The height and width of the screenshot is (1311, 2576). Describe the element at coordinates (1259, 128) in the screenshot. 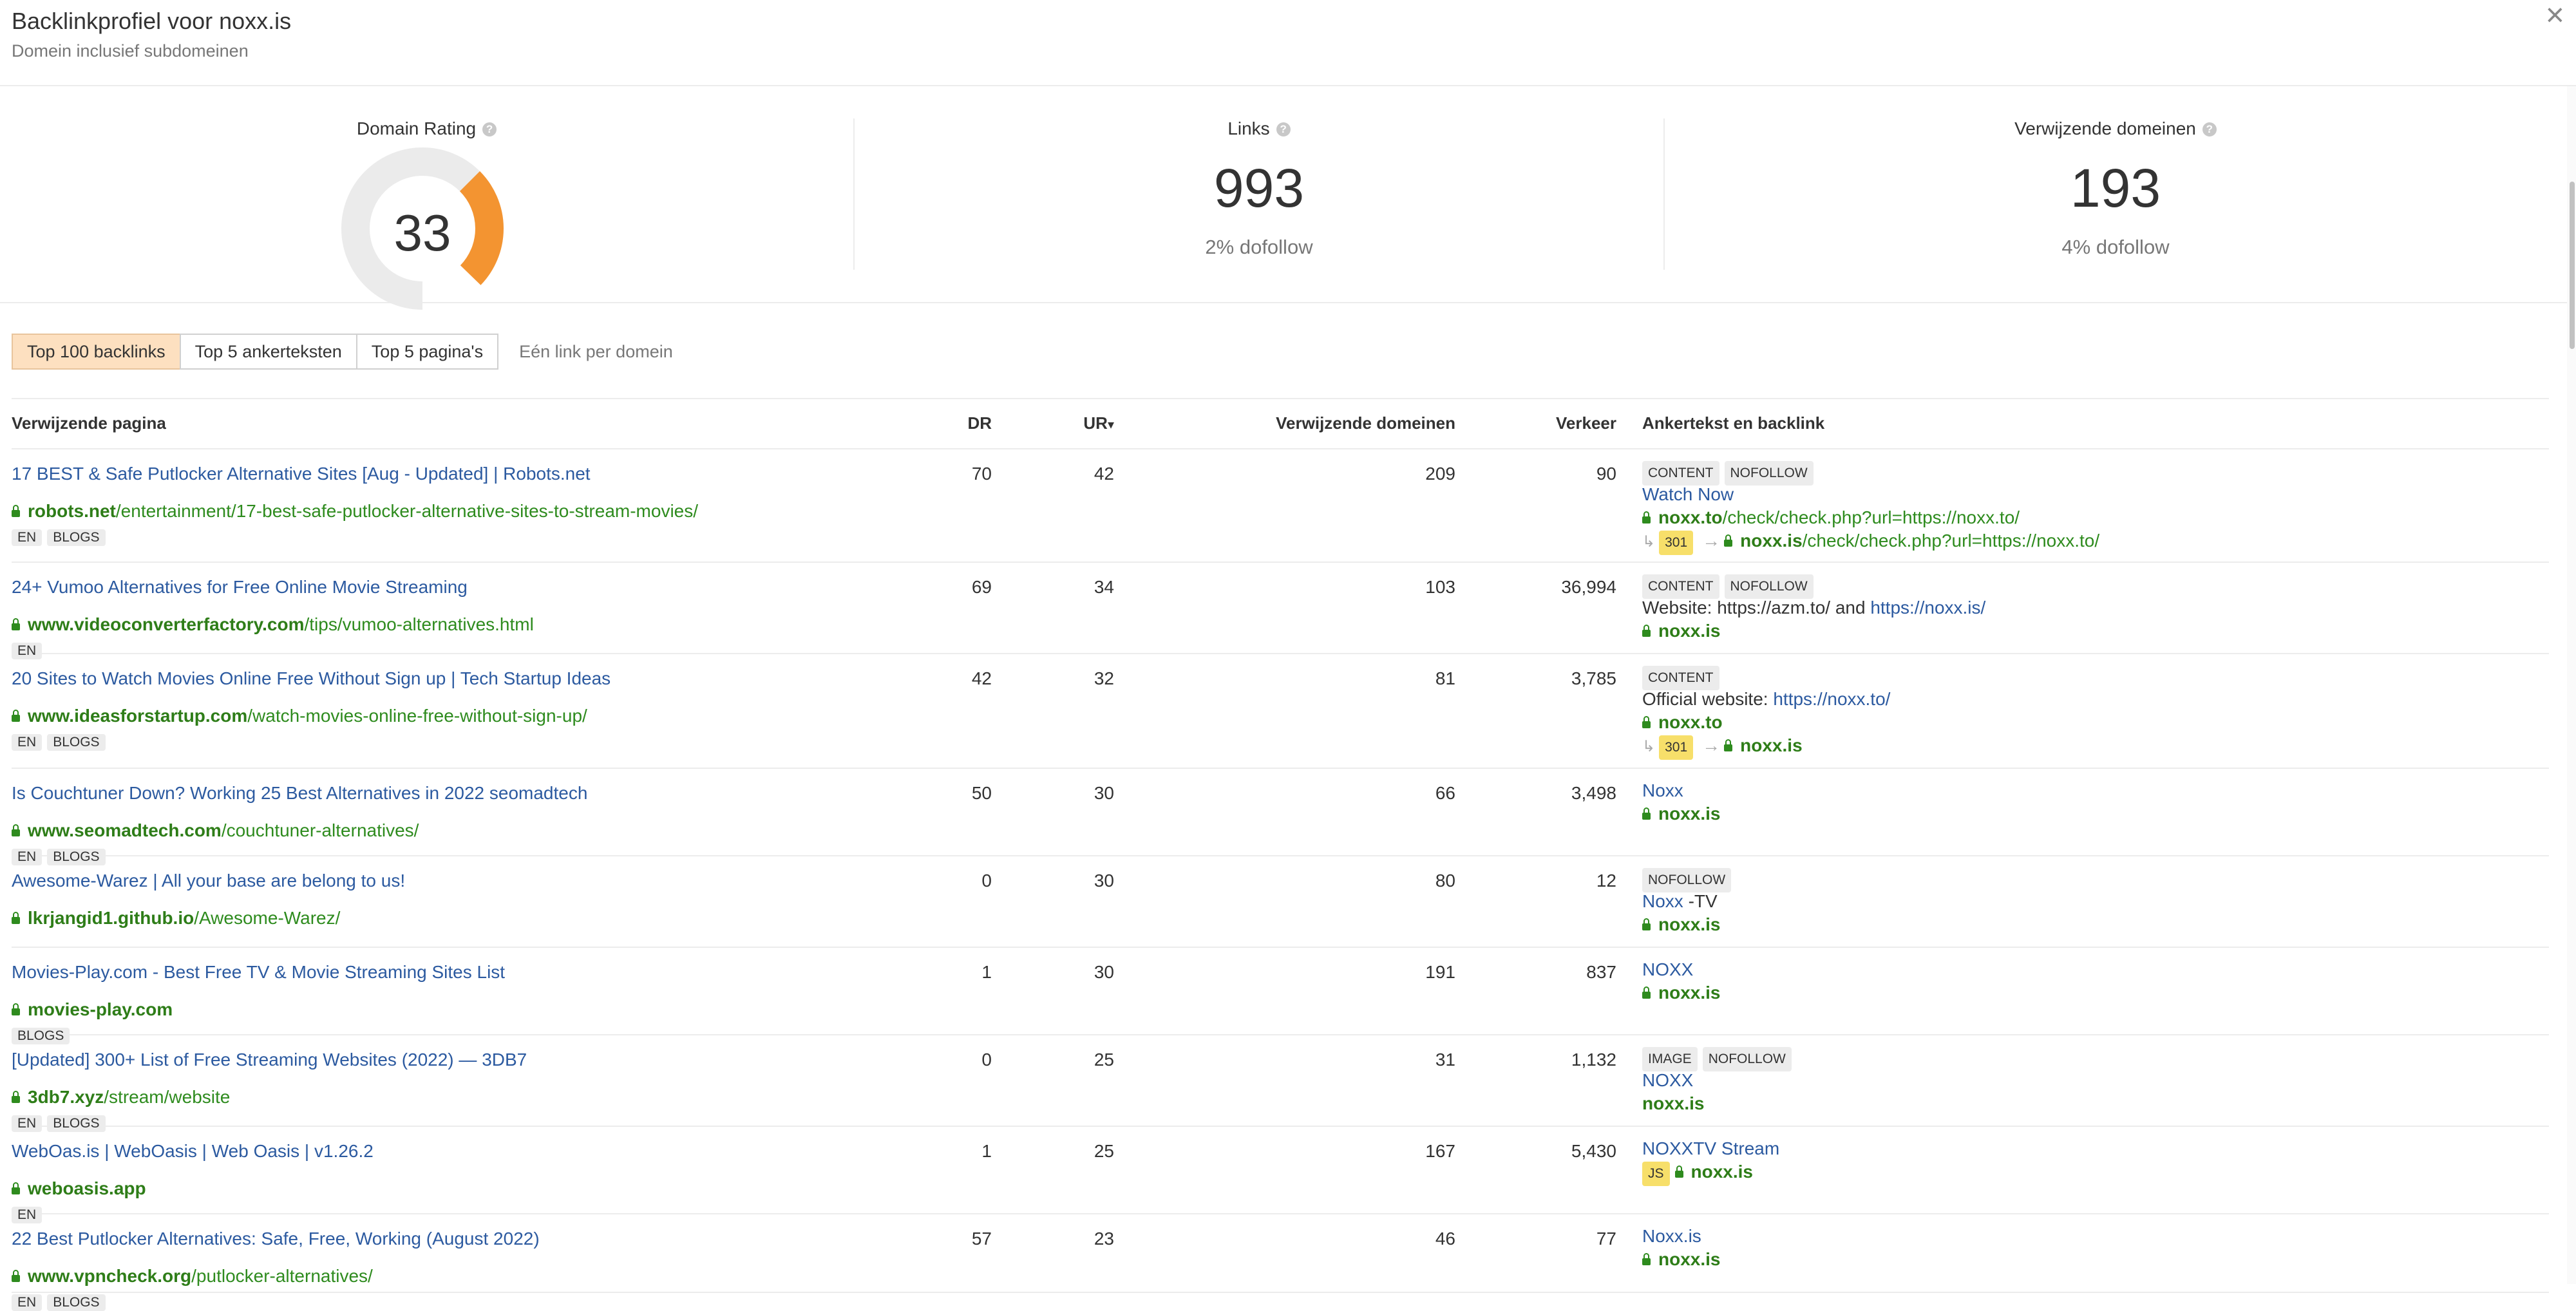

I see `links-label: Links?` at that location.